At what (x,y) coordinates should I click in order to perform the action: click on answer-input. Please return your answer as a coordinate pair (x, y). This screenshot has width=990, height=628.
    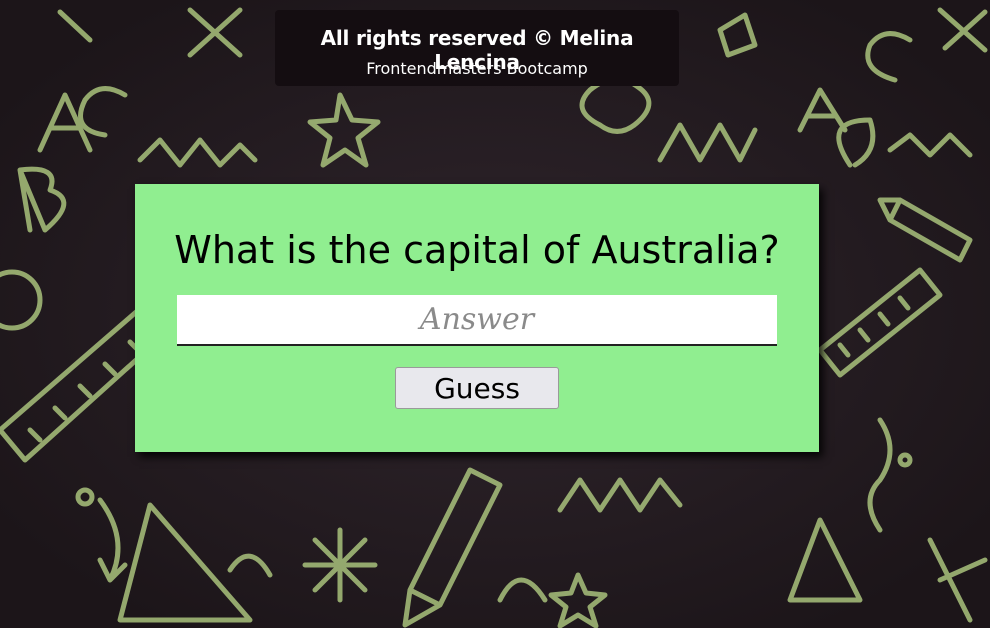
    Looking at the image, I should click on (477, 320).